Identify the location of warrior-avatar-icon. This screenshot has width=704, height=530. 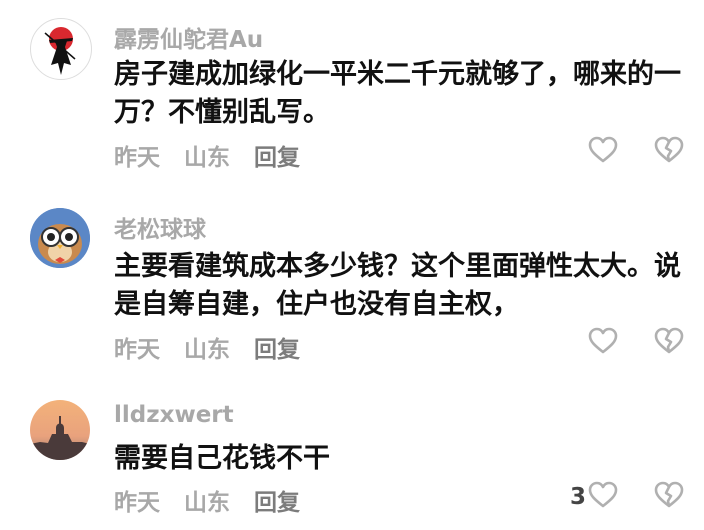
(61, 49).